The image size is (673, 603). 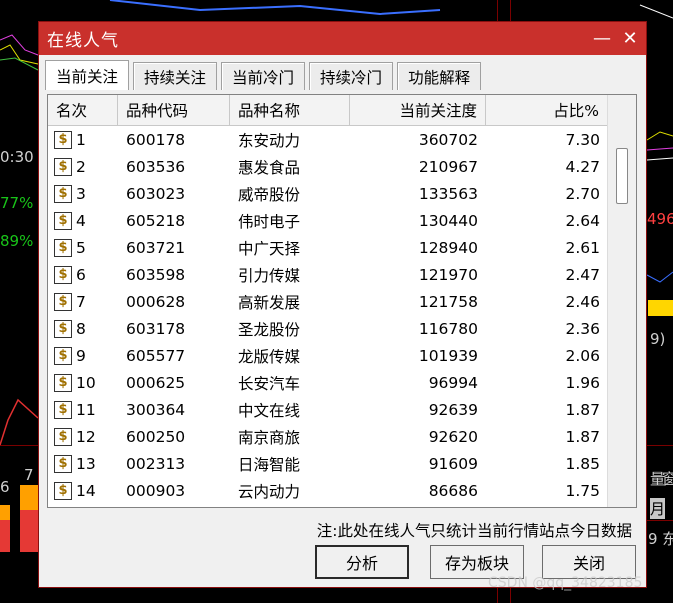 I want to click on close-button: 关闭, so click(x=589, y=562).